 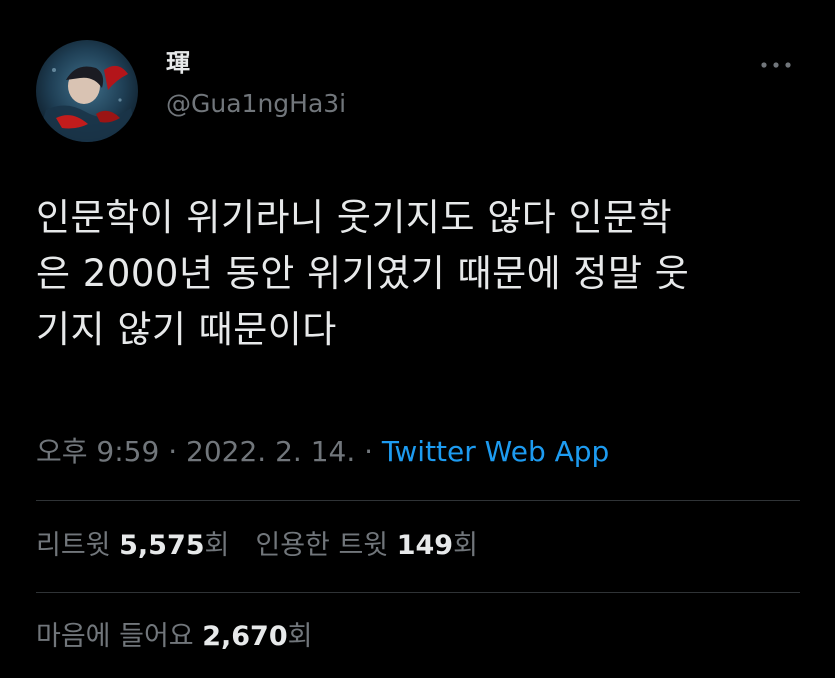 I want to click on likes-label: 마음에 들어요, so click(x=119, y=636).